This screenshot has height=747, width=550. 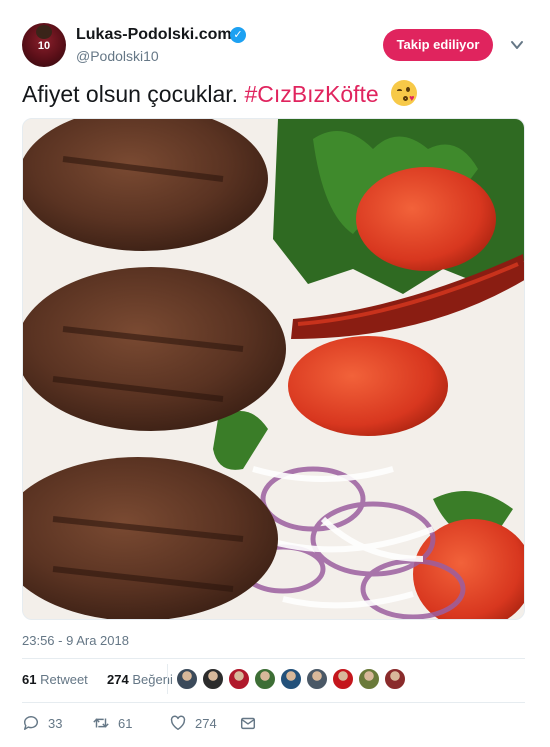 I want to click on avatar-head, so click(x=44, y=32).